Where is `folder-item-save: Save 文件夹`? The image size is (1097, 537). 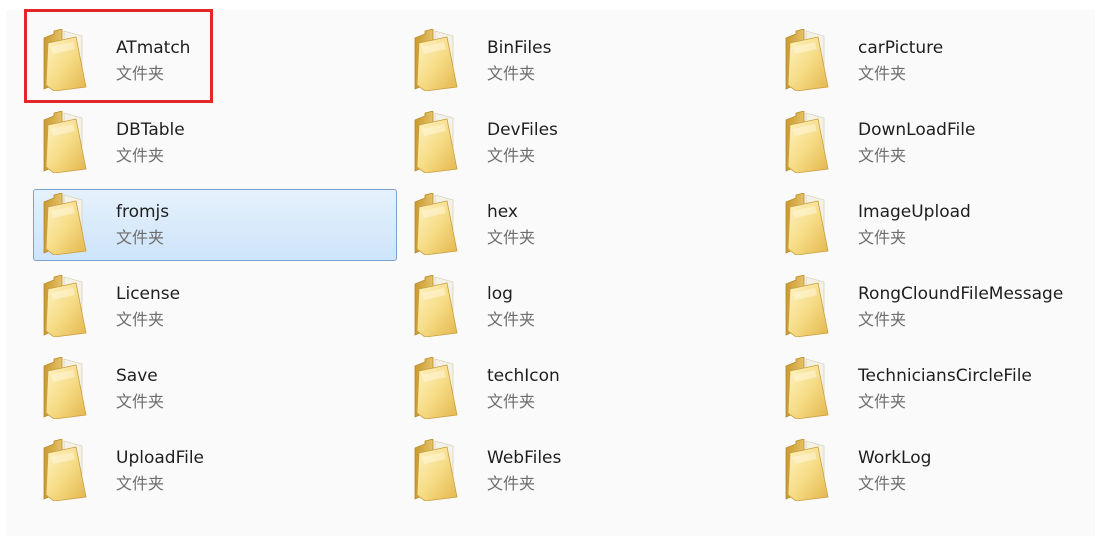
folder-item-save: Save 文件夹 is located at coordinates (215, 389).